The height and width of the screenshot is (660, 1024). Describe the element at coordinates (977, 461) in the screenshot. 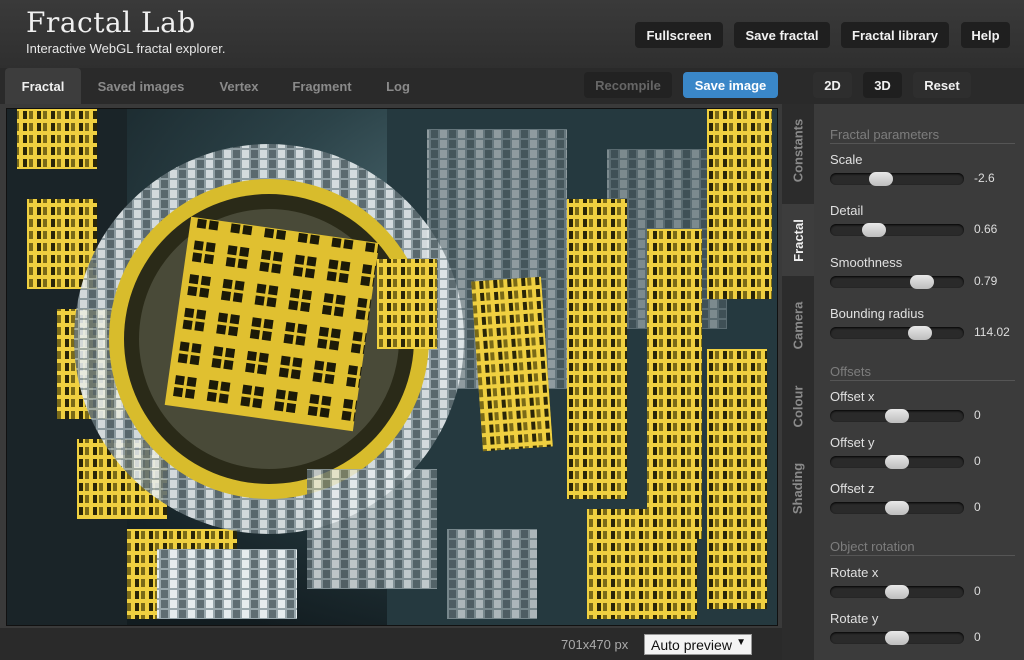

I see `param-value-offset-y: 0` at that location.